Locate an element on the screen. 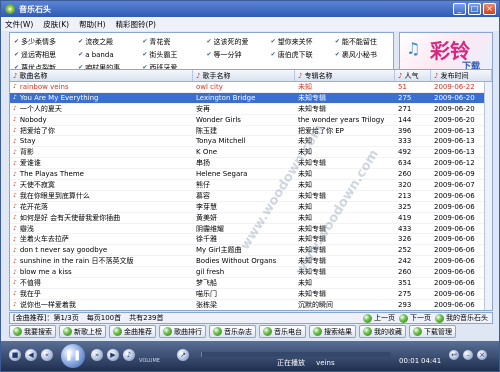 This screenshot has width=500, height=372. table-row: ♪ 我在你眼里到底算什么 慕容 未知专辑 213 2009-06-06 is located at coordinates (251, 196).